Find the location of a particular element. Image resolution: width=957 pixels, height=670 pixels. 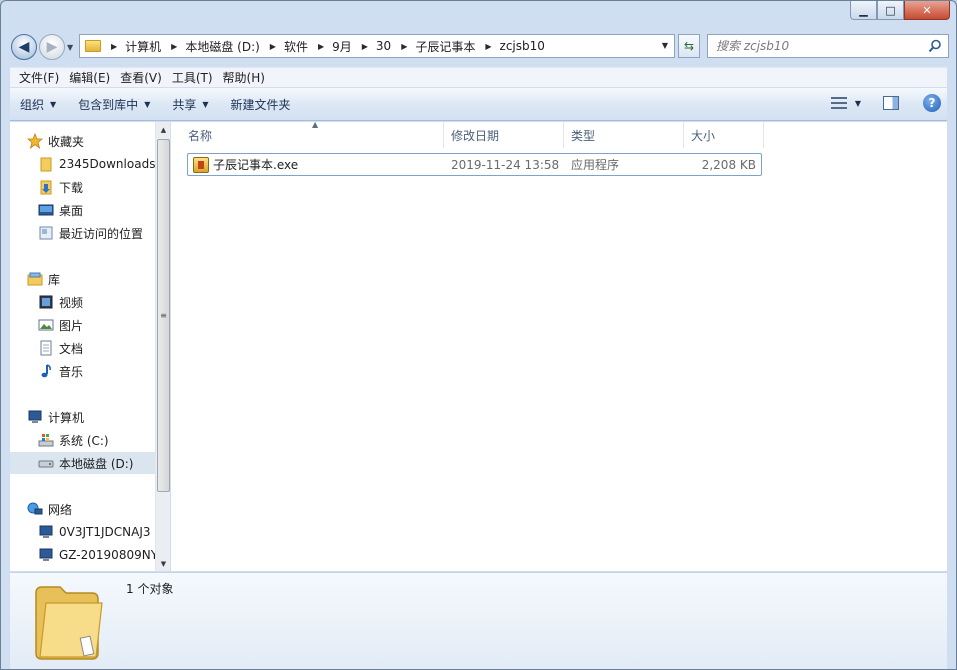

system-drive-icon is located at coordinates (46, 440).